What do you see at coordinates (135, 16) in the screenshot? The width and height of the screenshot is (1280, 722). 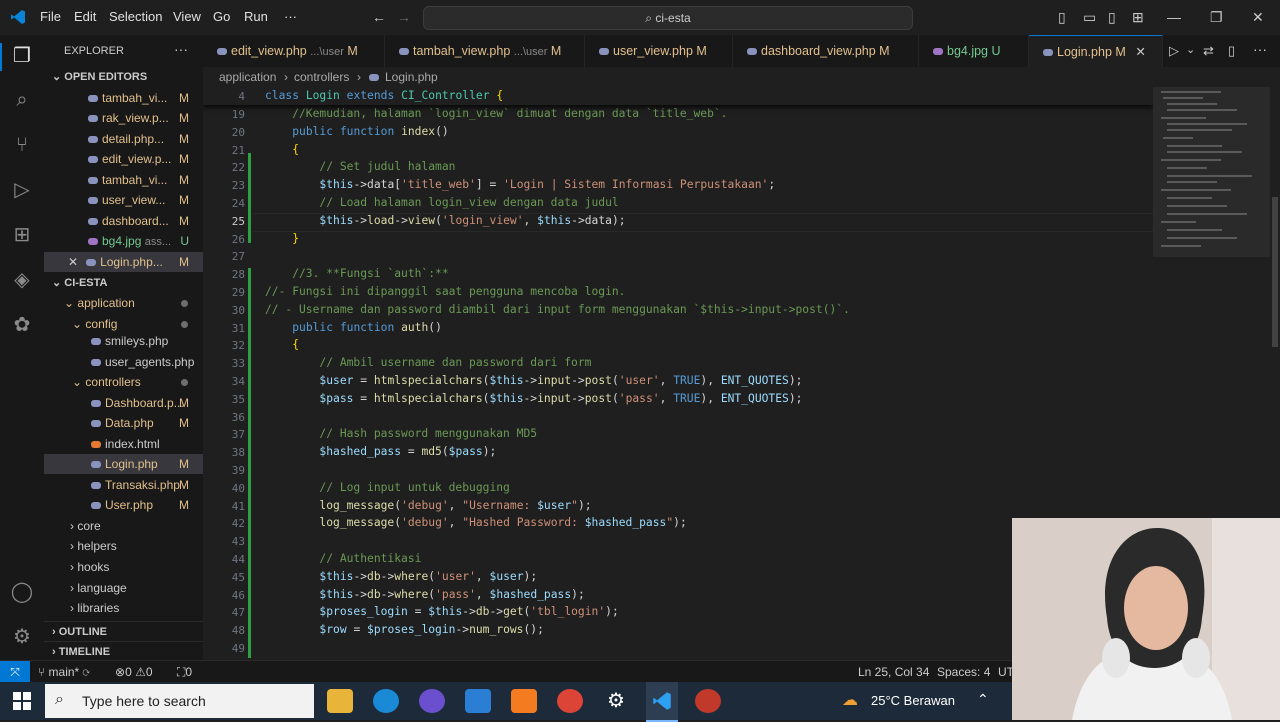 I see `menu-selection: Selection` at bounding box center [135, 16].